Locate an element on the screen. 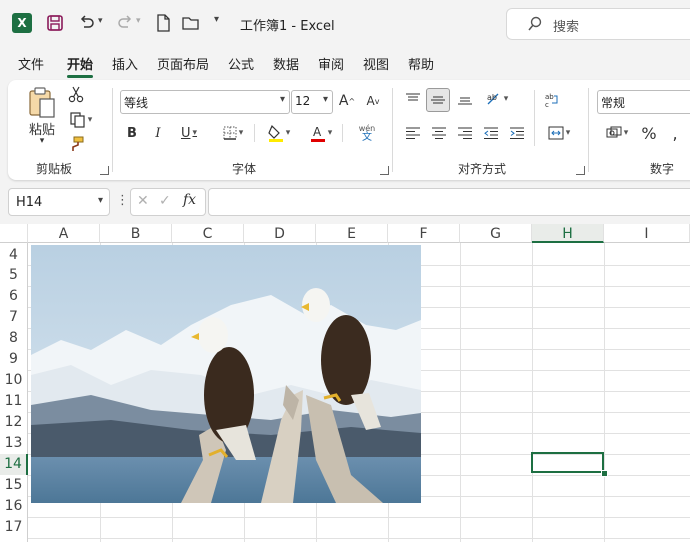  bold-icon: B is located at coordinates (132, 133).